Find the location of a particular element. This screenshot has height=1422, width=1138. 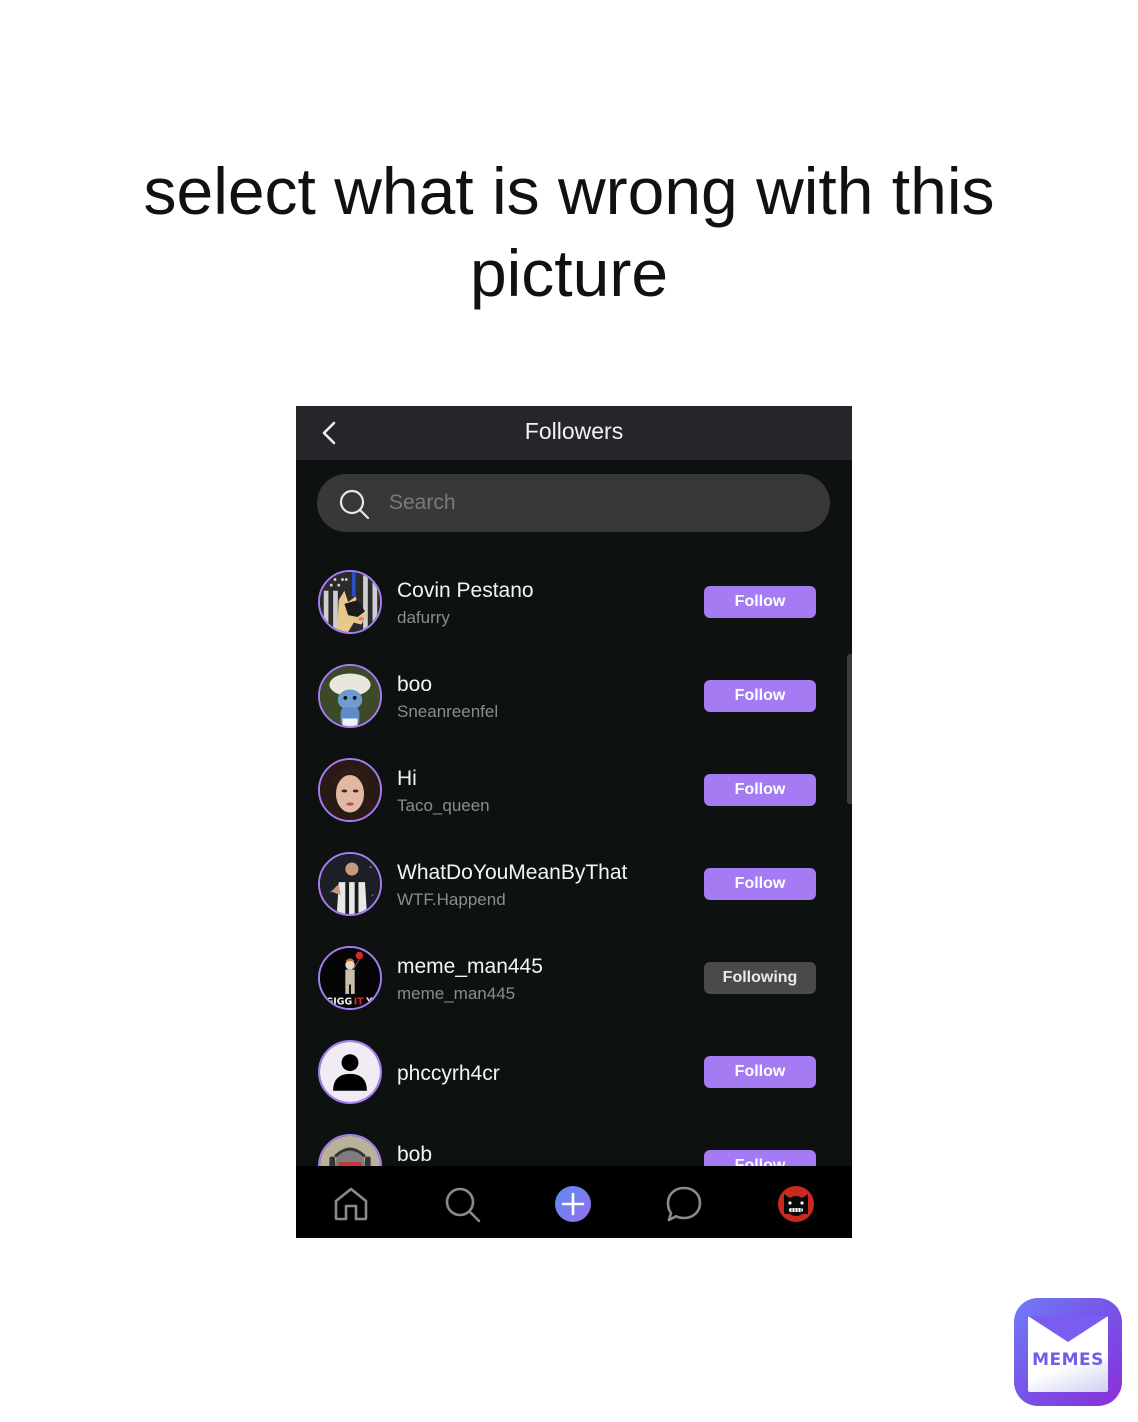

tab-home is located at coordinates (351, 1204).